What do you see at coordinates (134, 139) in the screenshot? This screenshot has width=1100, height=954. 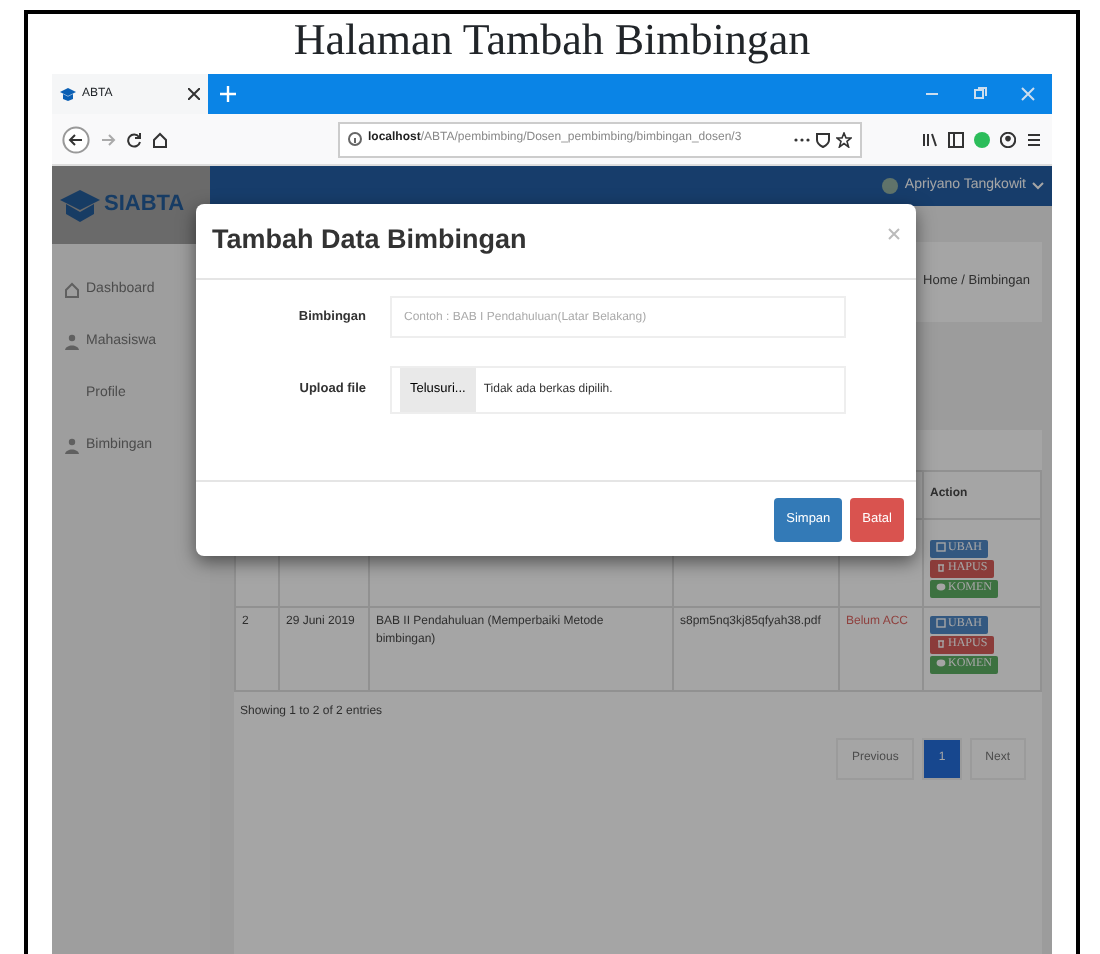 I see `reload-icon` at bounding box center [134, 139].